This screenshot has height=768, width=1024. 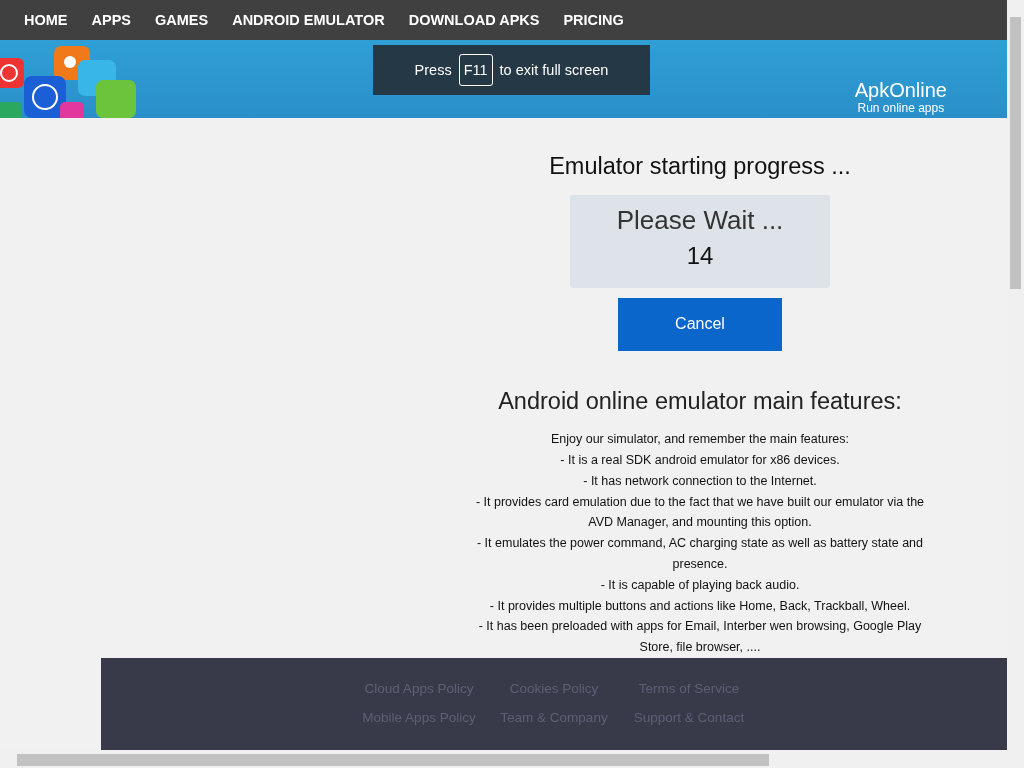 What do you see at coordinates (433, 70) in the screenshot?
I see `notice-text: Press` at bounding box center [433, 70].